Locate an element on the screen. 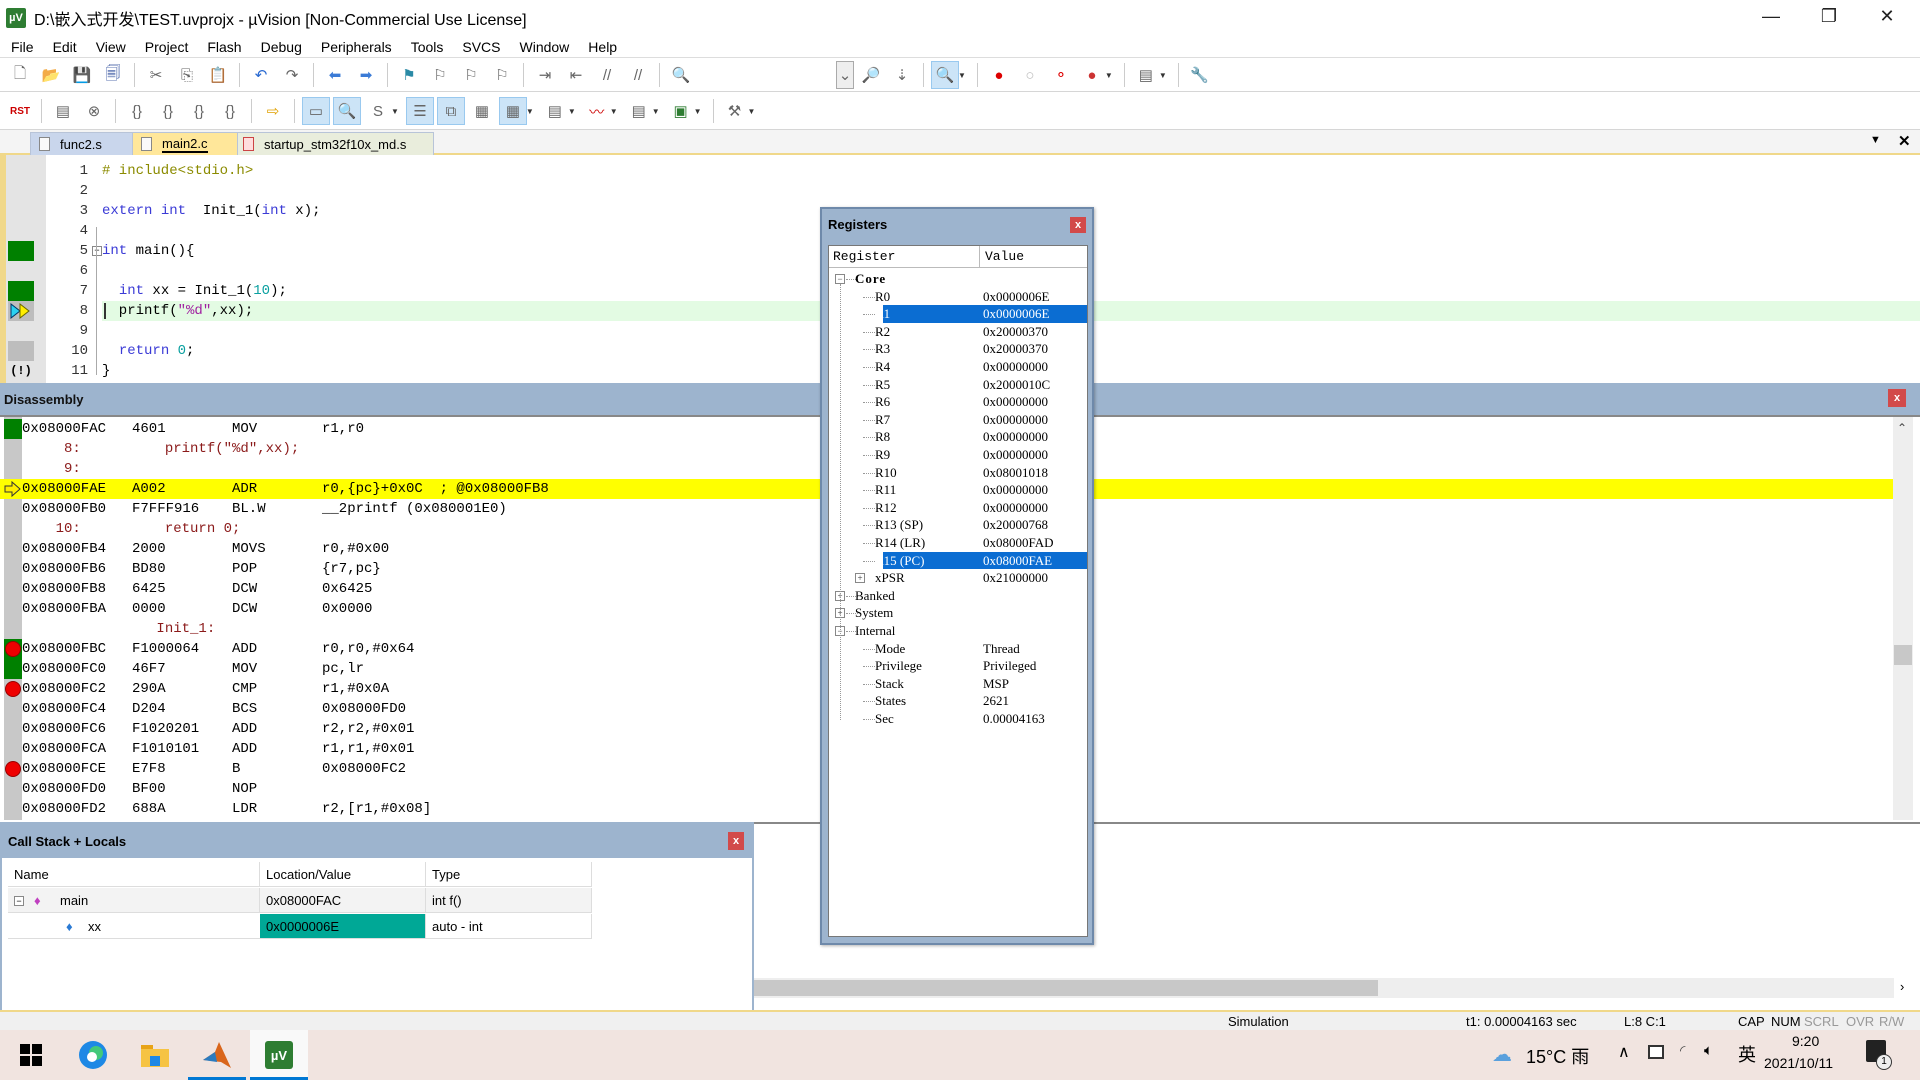  watch-windows-button: ▦ is located at coordinates (482, 111).